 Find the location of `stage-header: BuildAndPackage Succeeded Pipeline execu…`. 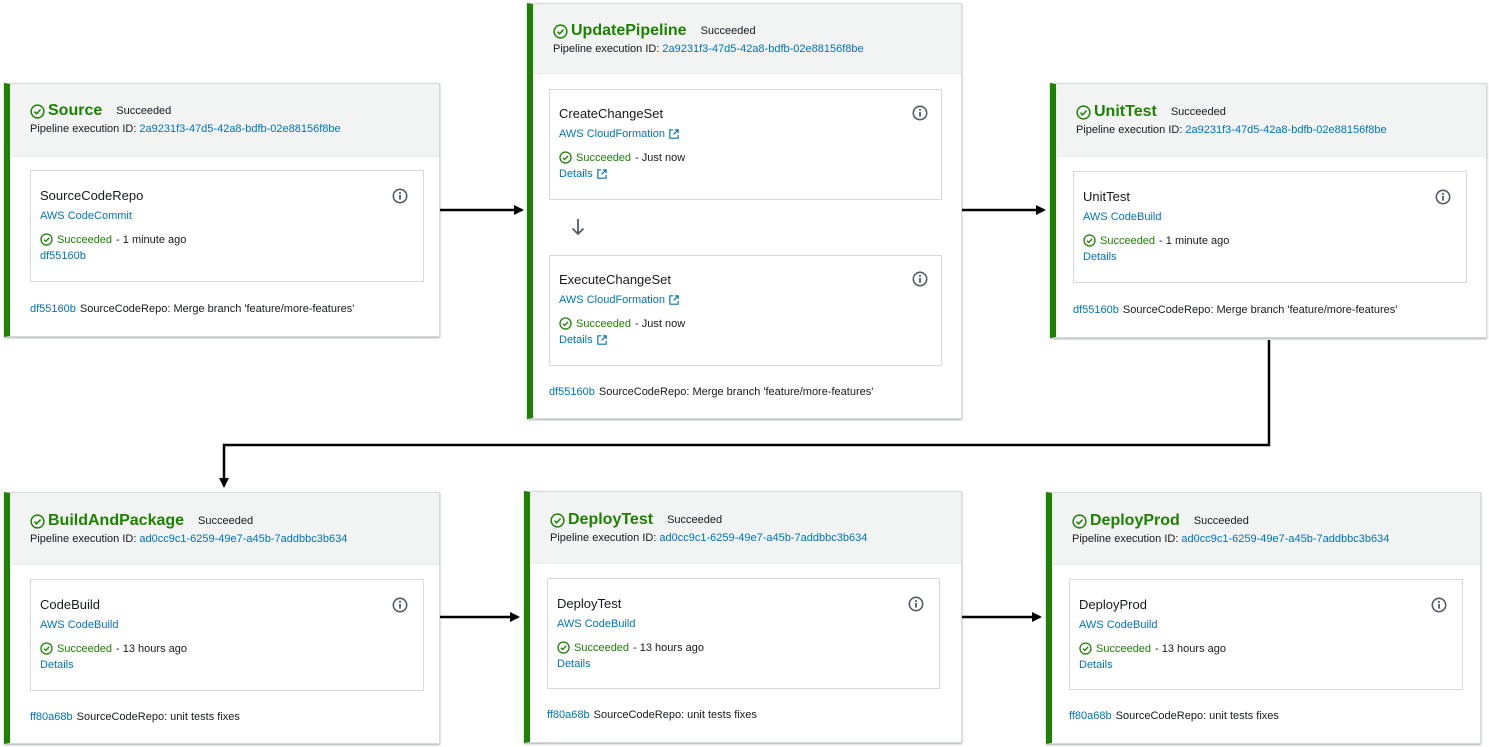

stage-header: BuildAndPackage Succeeded Pipeline execu… is located at coordinates (224, 529).